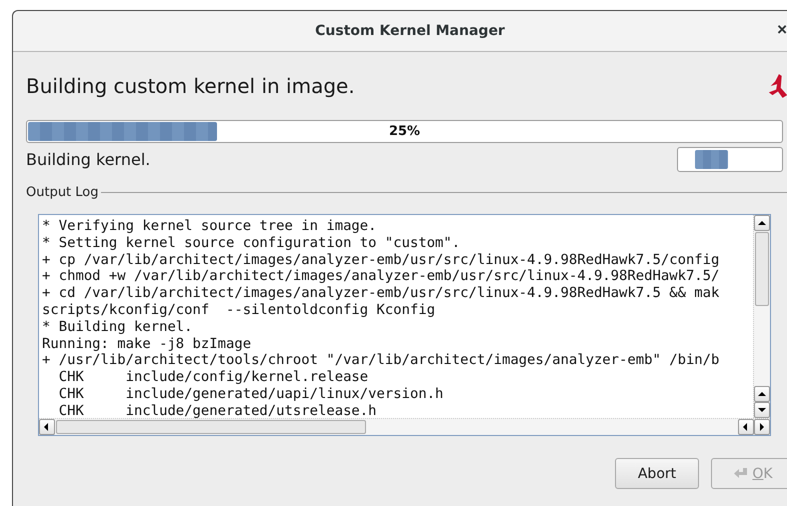 This screenshot has height=506, width=787. I want to click on log-line: * Verifying kernel source tree in image., so click(210, 226).